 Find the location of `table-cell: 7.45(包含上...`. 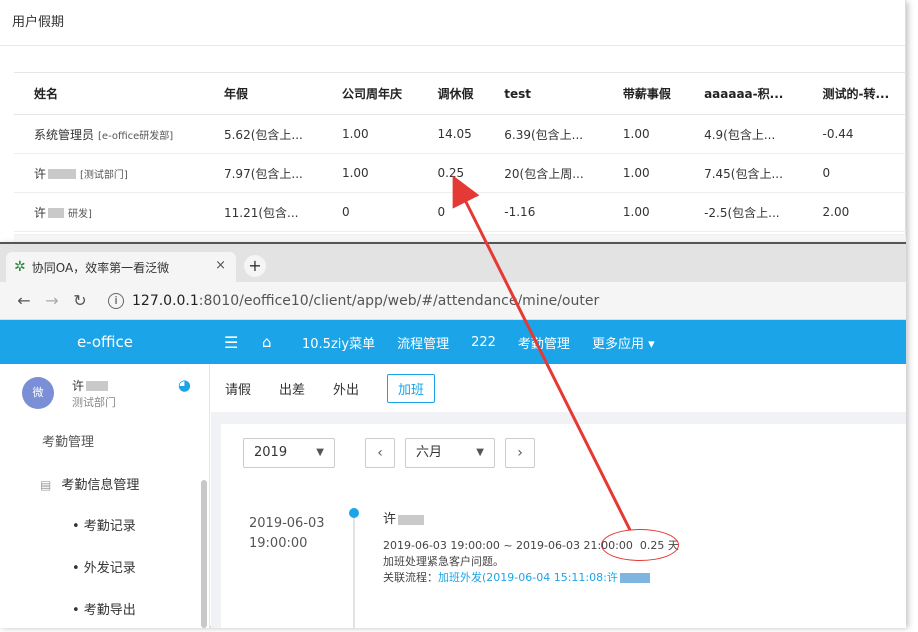

table-cell: 7.45(包含上... is located at coordinates (743, 173).